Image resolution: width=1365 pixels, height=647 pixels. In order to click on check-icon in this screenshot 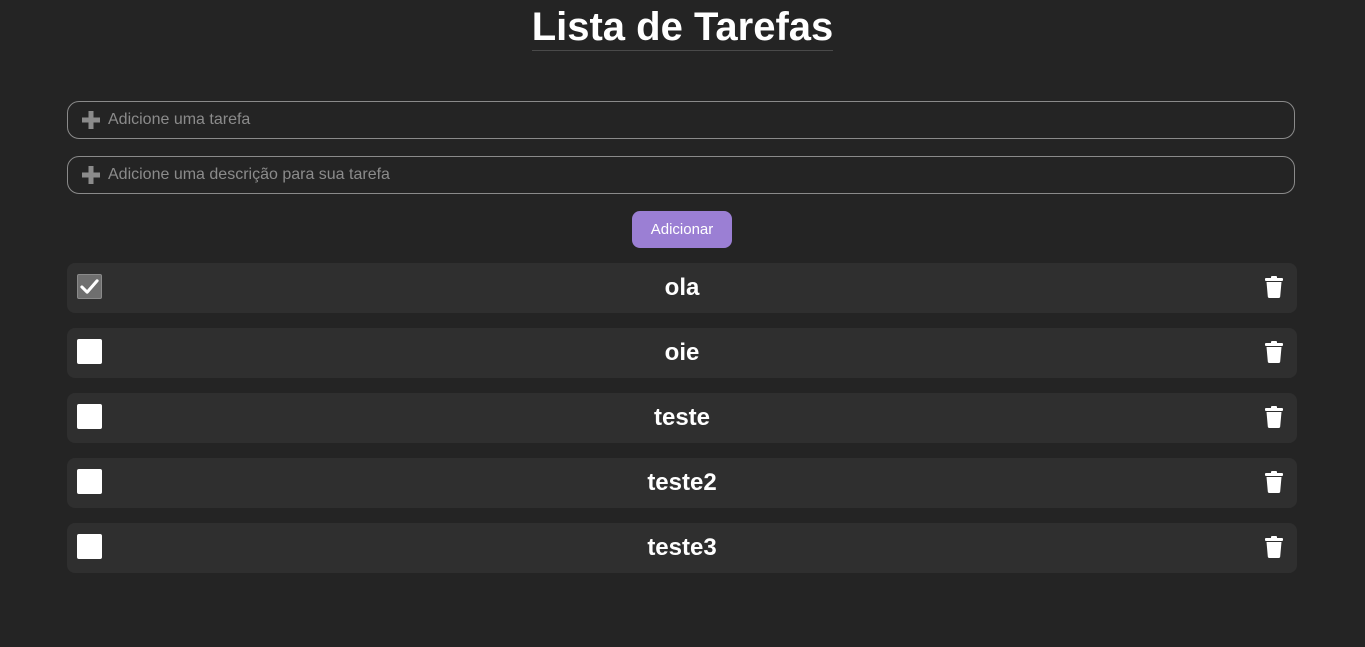, I will do `click(89, 286)`.